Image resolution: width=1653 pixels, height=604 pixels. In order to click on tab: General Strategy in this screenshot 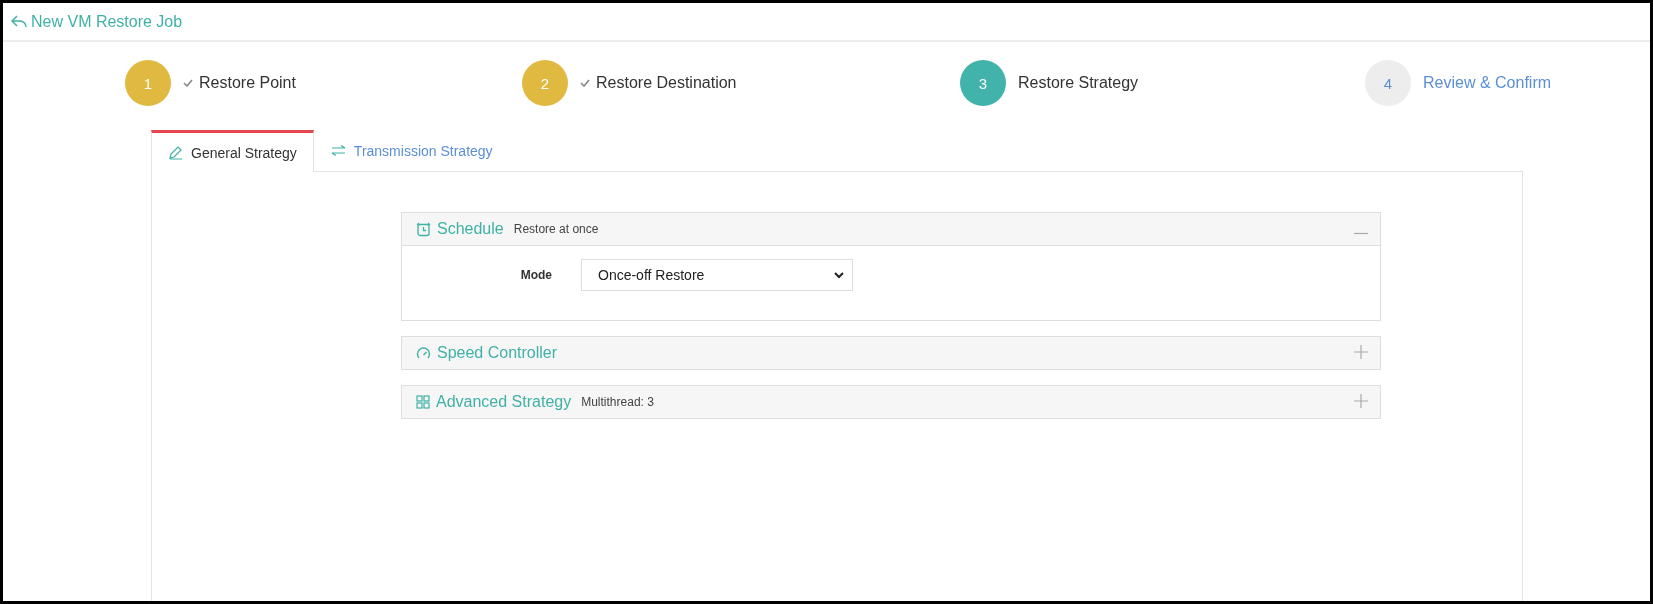, I will do `click(232, 151)`.